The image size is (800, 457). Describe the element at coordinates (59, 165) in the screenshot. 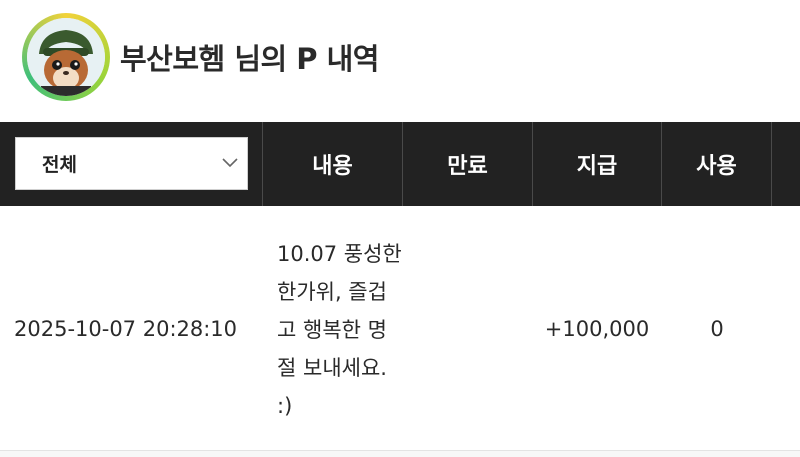

I see `filter-select-value: 전체` at that location.